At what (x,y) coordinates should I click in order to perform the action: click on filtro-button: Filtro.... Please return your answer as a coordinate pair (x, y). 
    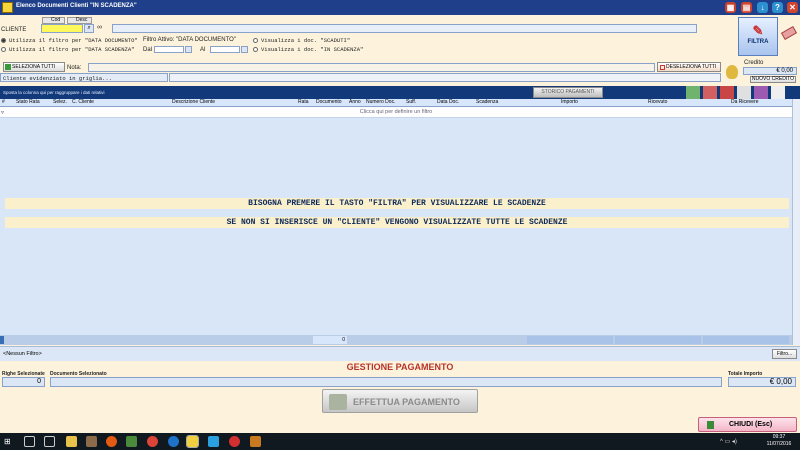
    Looking at the image, I should click on (784, 354).